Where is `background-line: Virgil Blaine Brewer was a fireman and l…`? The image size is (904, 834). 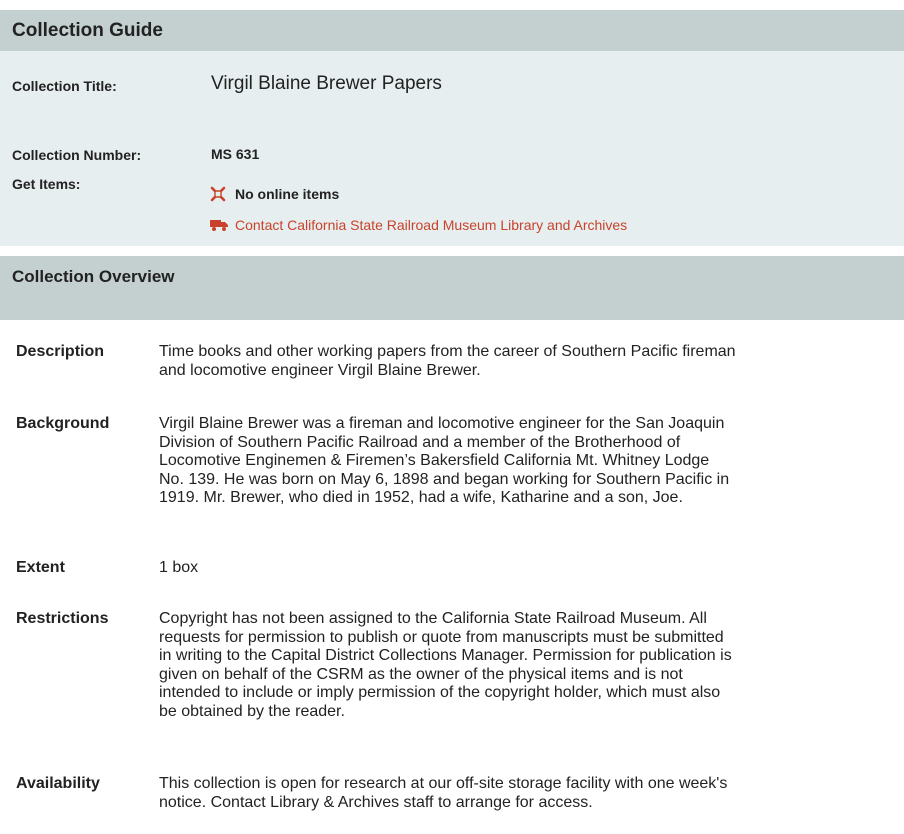 background-line: Virgil Blaine Brewer was a fireman and l… is located at coordinates (442, 423).